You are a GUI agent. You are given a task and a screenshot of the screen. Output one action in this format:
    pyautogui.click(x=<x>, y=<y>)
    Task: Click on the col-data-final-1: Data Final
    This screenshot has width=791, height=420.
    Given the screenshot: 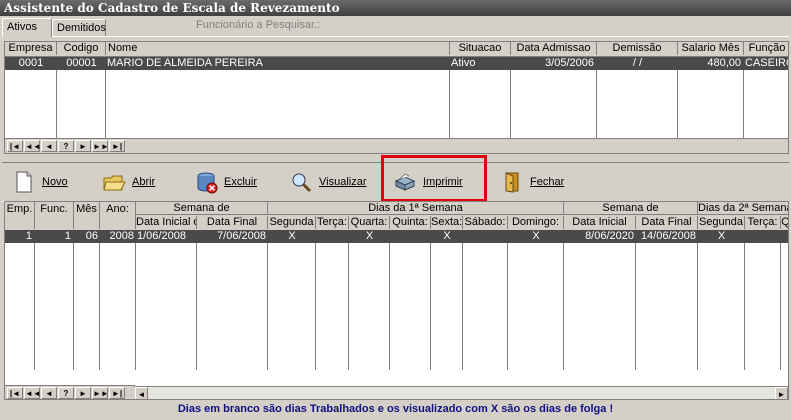 What is the action you would take?
    pyautogui.click(x=232, y=222)
    